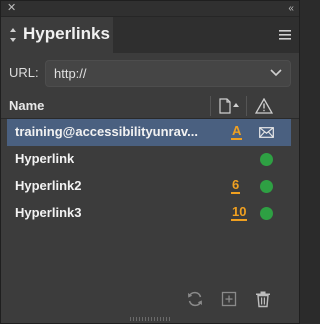 This screenshot has height=324, width=320. I want to click on resize-grip-icon, so click(150, 319).